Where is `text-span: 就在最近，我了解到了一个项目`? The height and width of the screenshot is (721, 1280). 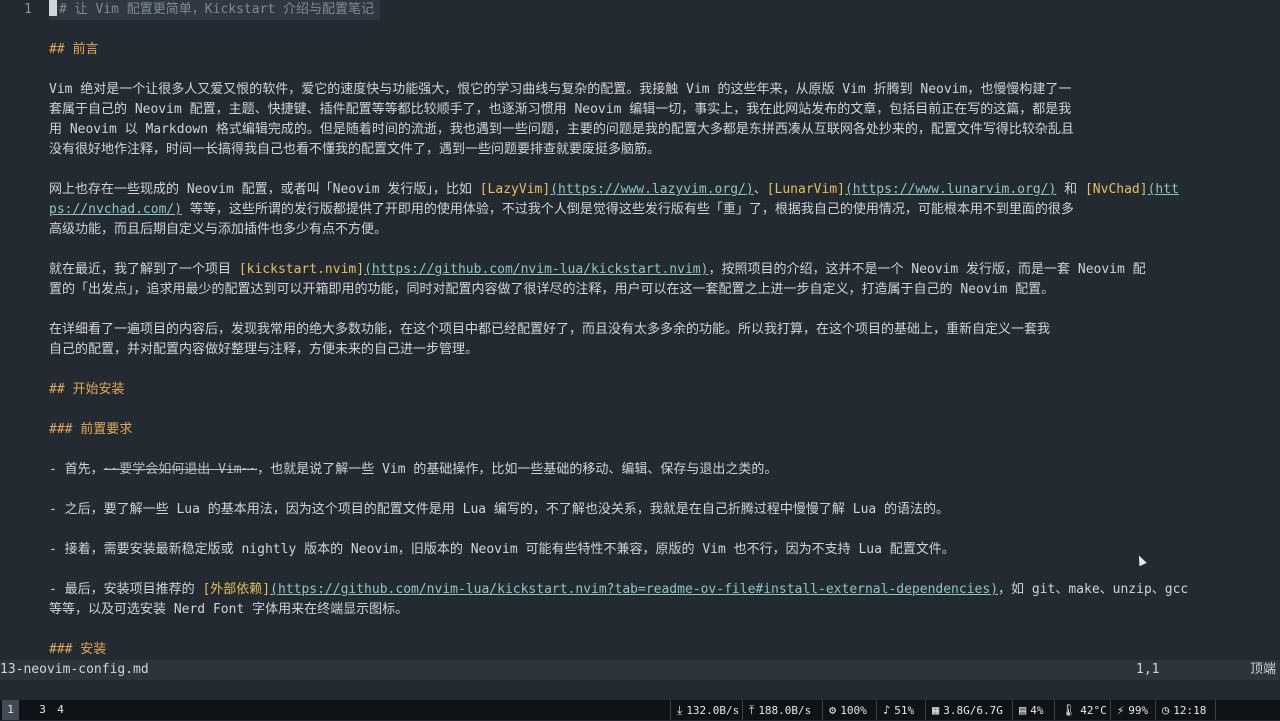 text-span: 就在最近，我了解到了一个项目 is located at coordinates (144, 269).